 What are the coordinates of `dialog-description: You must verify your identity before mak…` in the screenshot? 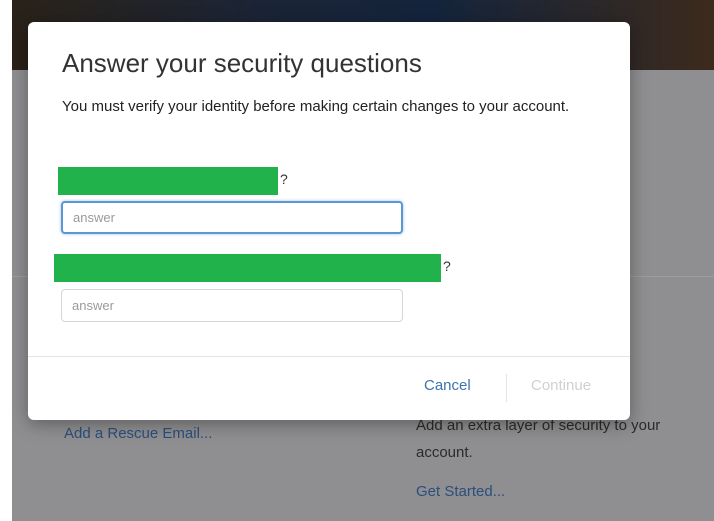 It's located at (316, 106).